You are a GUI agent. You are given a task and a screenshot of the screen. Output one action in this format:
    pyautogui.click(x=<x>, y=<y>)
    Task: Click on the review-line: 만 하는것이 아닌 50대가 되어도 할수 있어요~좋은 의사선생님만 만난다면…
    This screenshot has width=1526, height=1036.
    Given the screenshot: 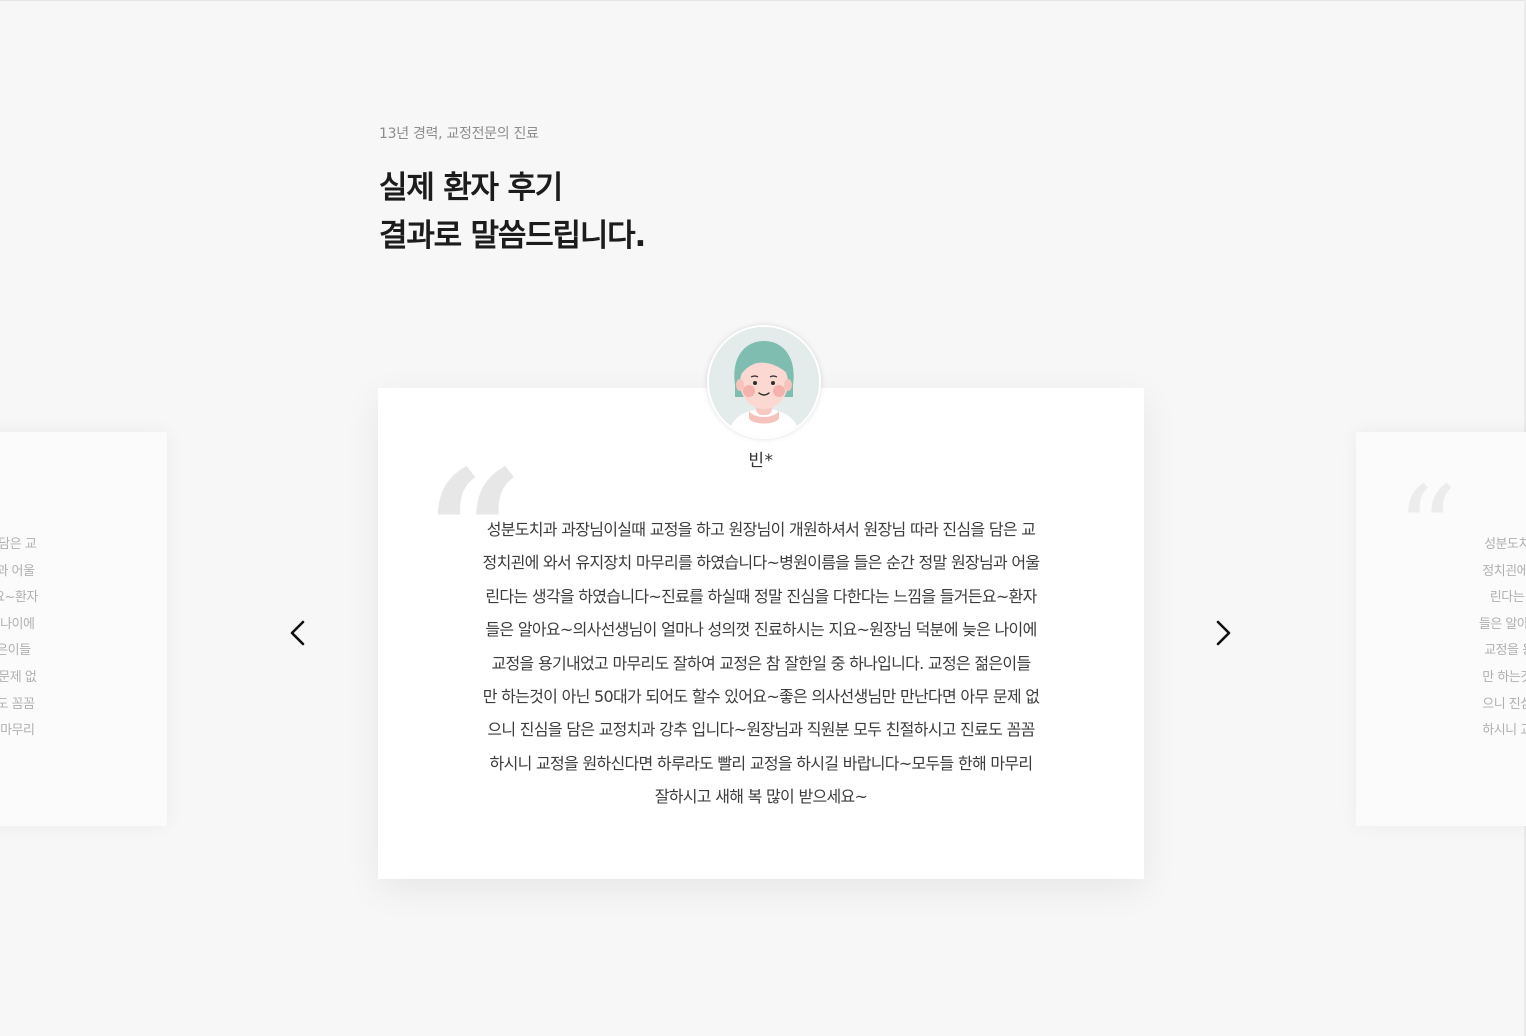 What is the action you would take?
    pyautogui.click(x=761, y=697)
    